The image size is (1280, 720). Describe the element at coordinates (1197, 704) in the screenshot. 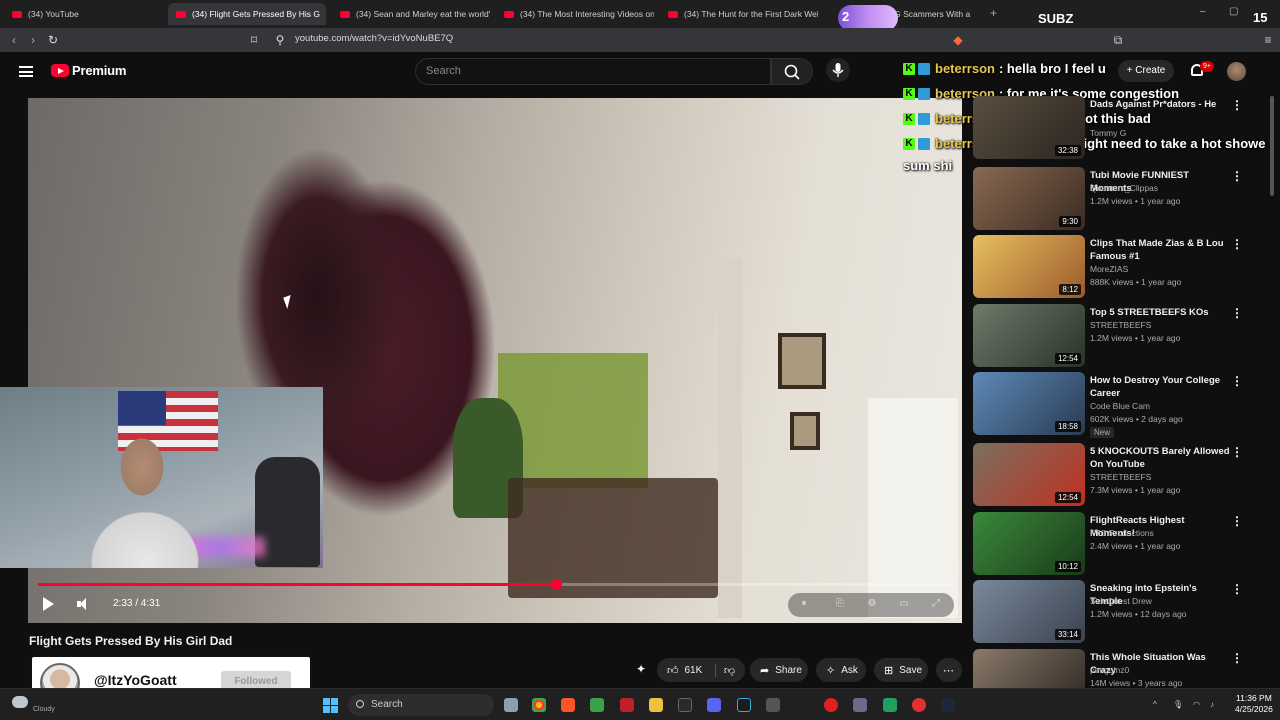

I see `wifi-icon: ◠` at that location.